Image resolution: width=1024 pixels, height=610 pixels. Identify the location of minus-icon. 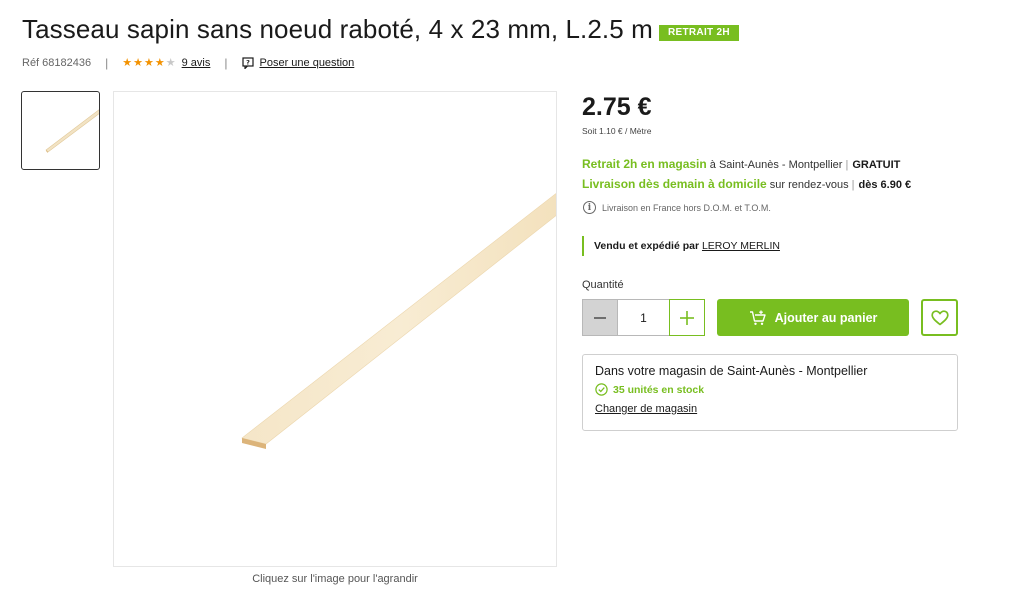
(600, 317).